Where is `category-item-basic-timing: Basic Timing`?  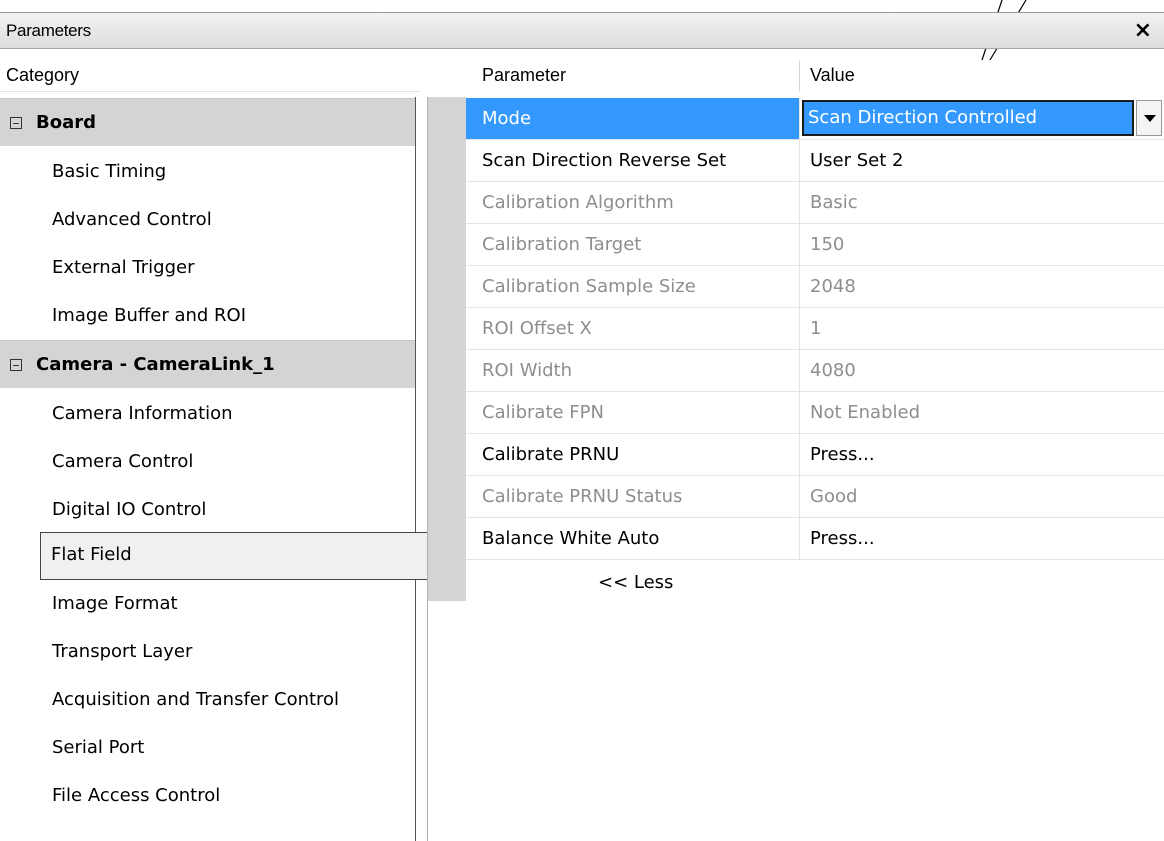
category-item-basic-timing: Basic Timing is located at coordinates (207, 172).